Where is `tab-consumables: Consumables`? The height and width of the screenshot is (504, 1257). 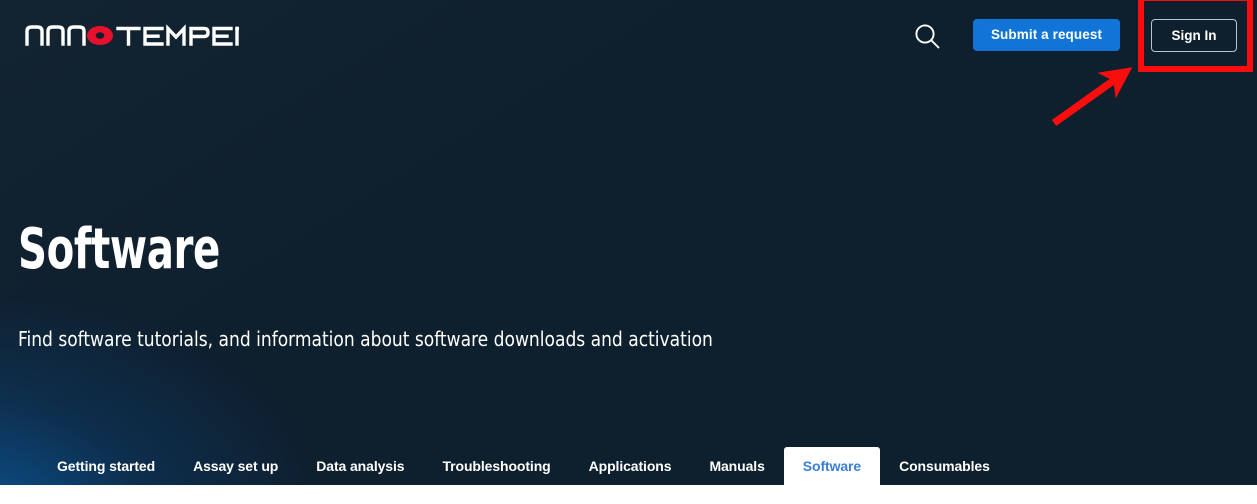
tab-consumables: Consumables is located at coordinates (944, 466).